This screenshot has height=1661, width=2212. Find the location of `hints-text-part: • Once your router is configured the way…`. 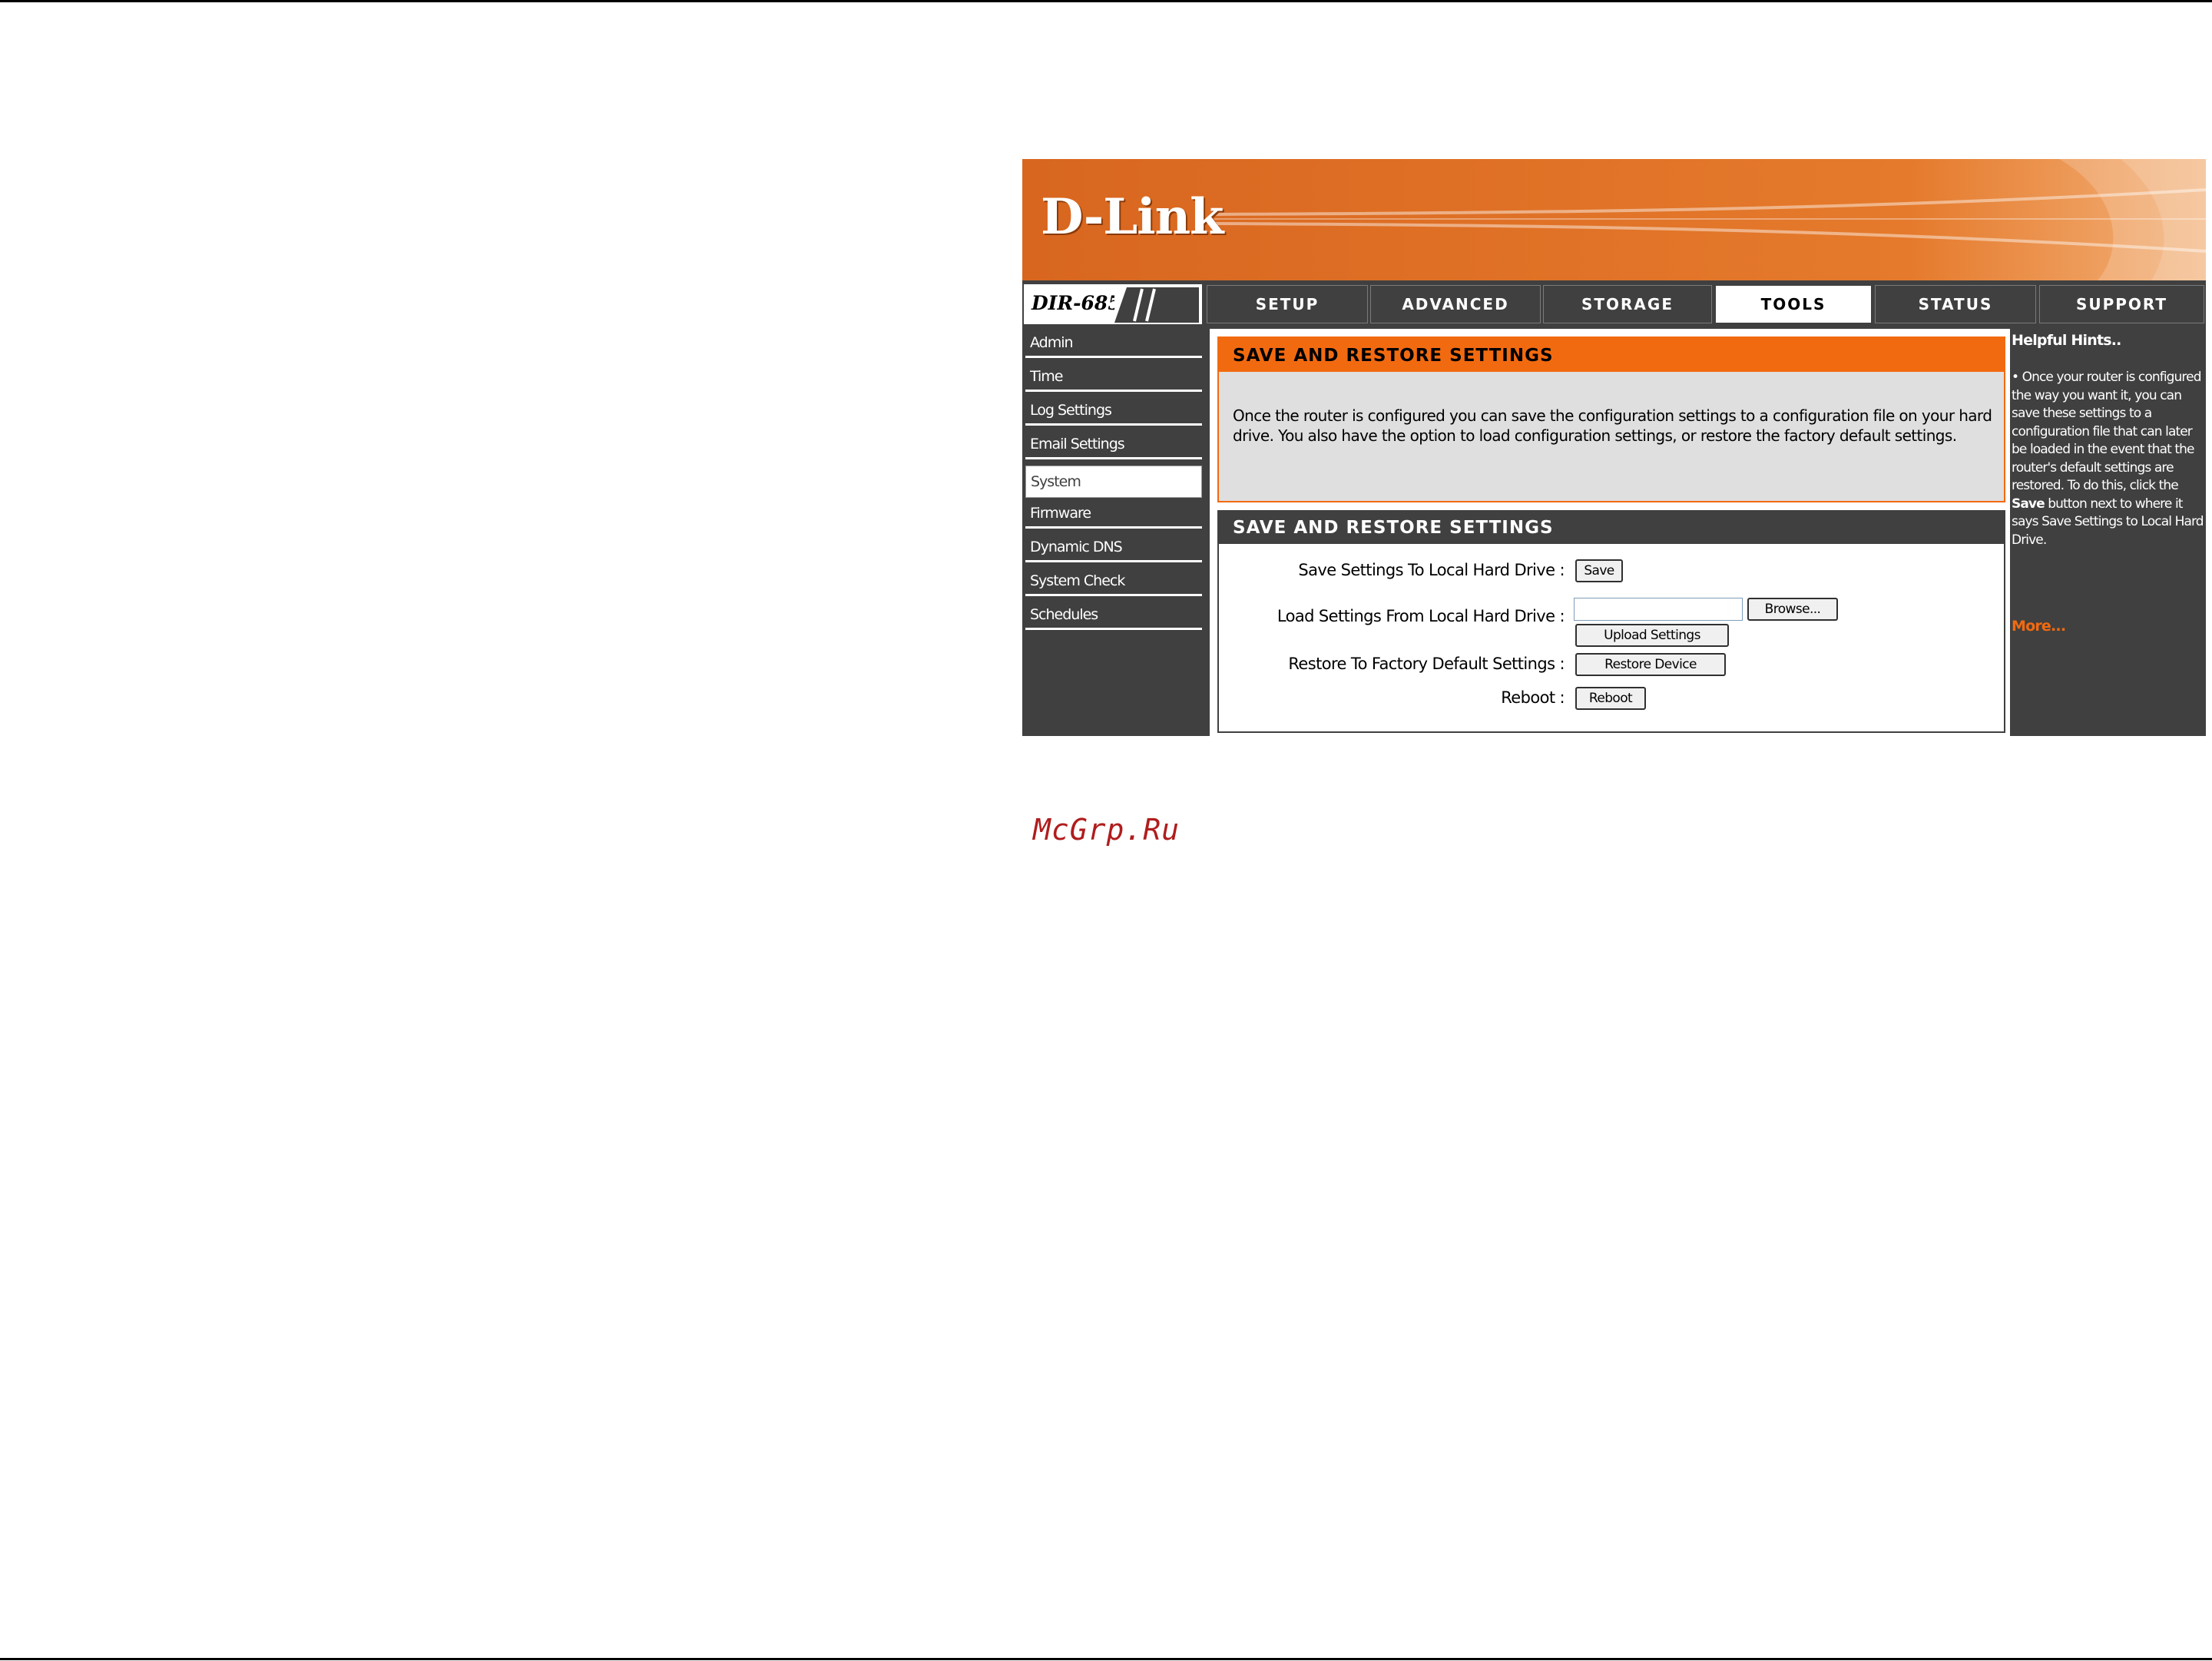

hints-text-part: • Once your router is configured the way… is located at coordinates (2107, 431).